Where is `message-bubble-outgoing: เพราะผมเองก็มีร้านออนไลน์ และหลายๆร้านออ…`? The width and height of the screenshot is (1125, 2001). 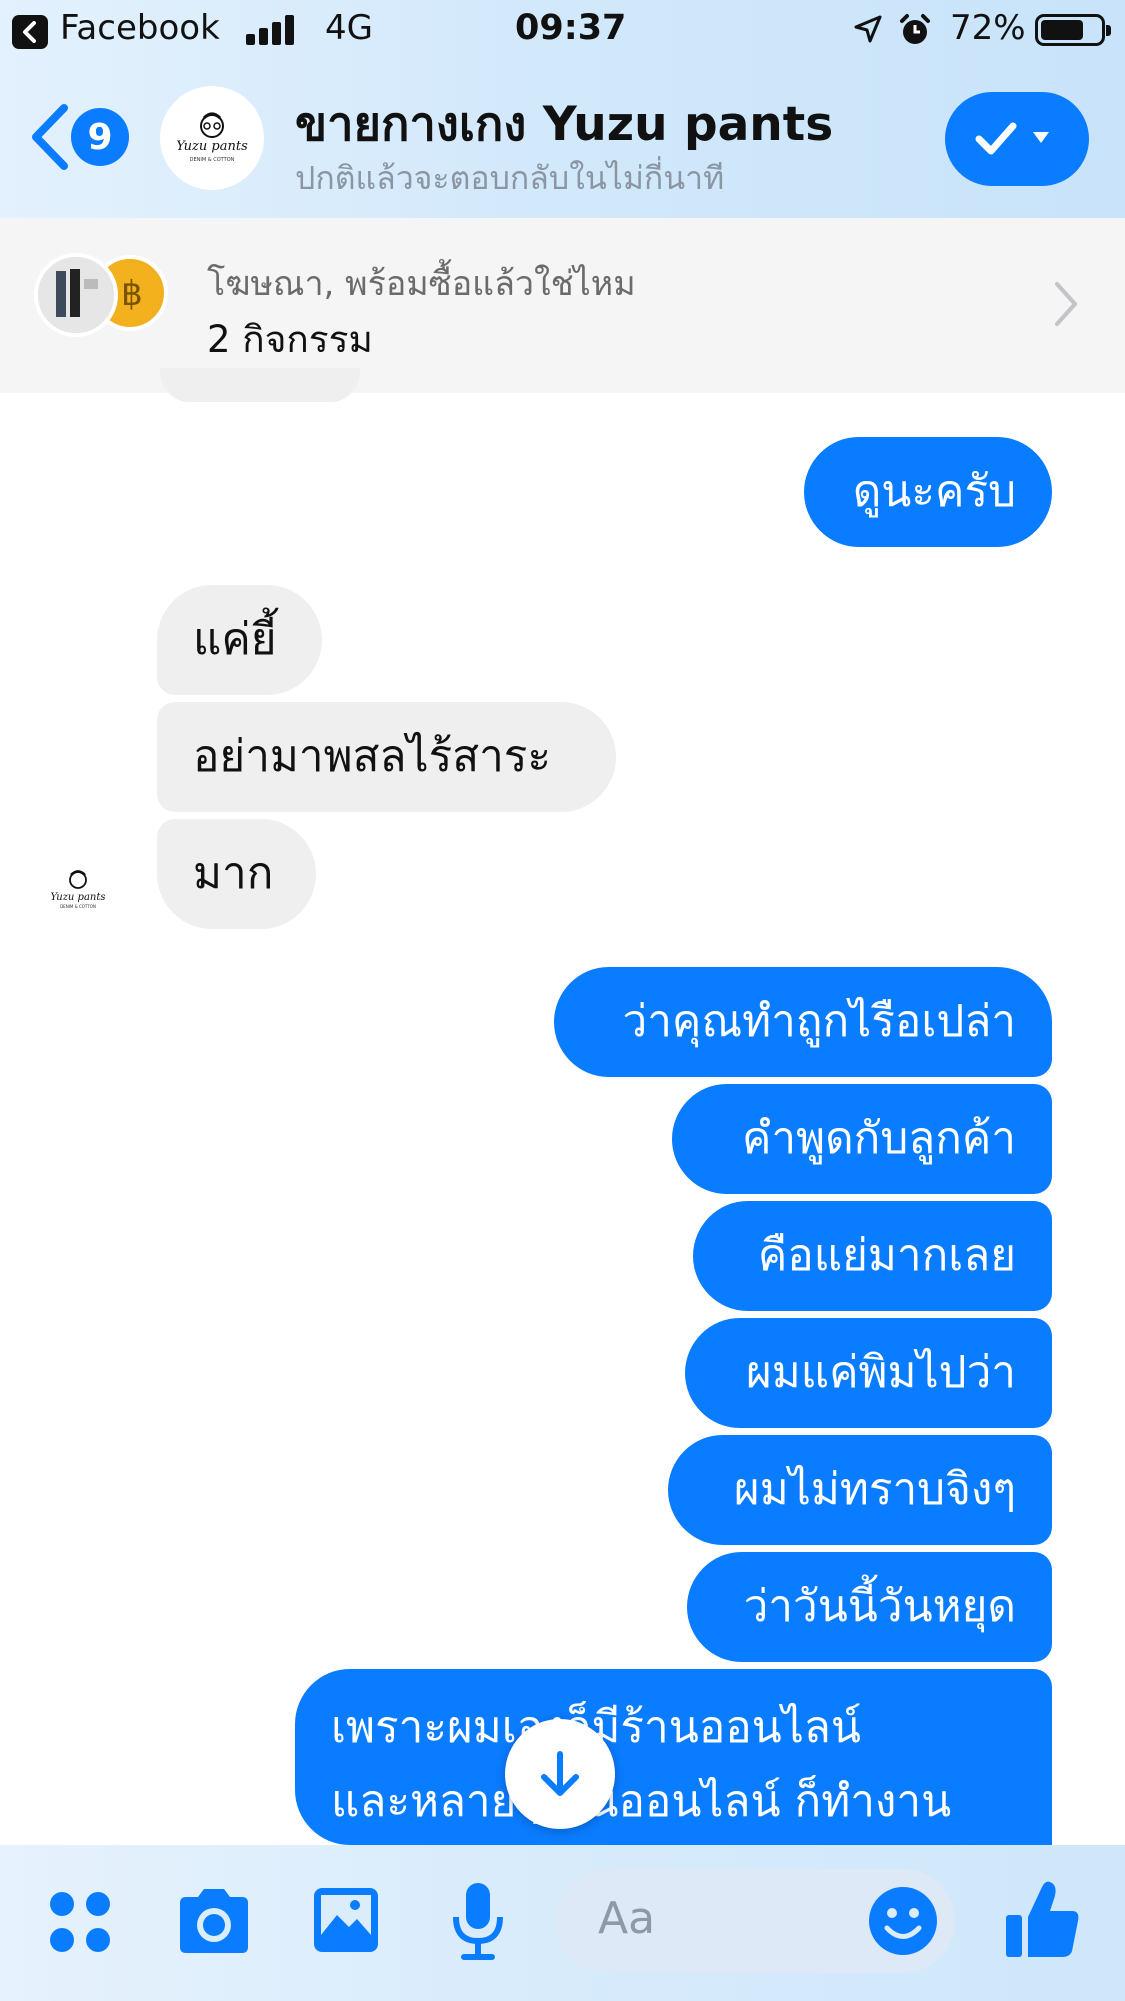 message-bubble-outgoing: เพราะผมเองก็มีร้านออนไลน์ และหลายๆร้านออ… is located at coordinates (673, 1757).